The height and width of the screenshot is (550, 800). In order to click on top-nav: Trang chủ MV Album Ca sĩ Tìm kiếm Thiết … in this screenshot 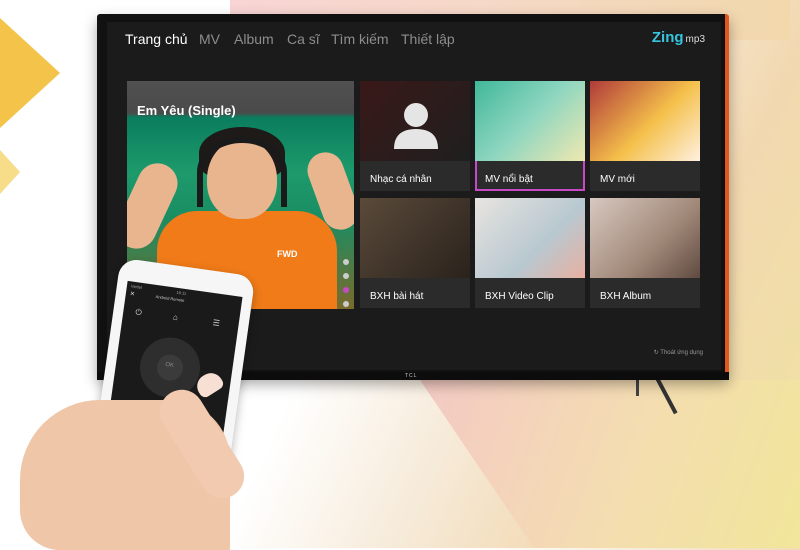, I will do `click(414, 39)`.